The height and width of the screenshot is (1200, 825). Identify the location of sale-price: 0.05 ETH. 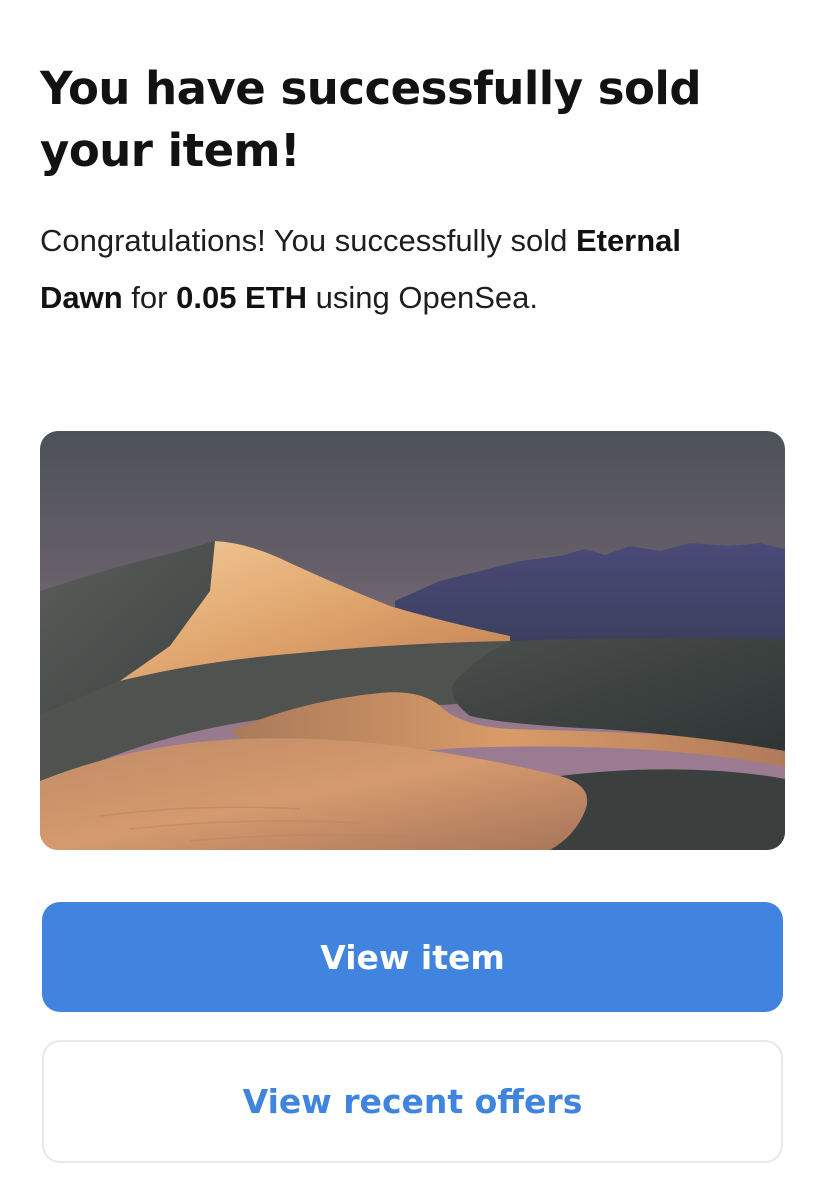
(242, 297).